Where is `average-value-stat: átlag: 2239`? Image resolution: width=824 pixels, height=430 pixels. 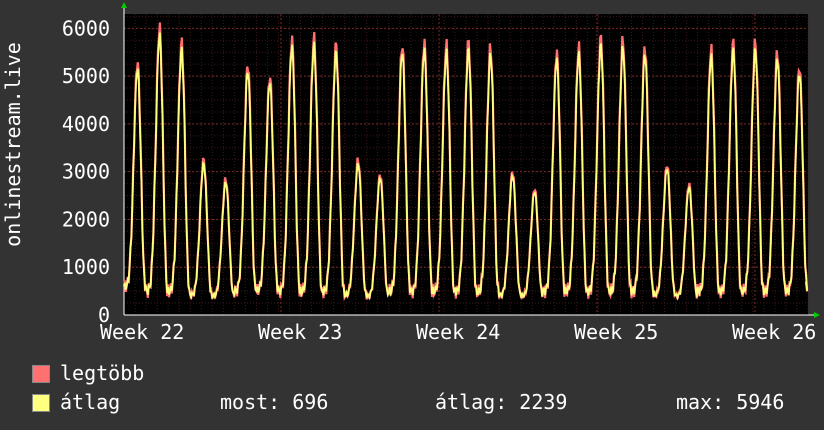
average-value-stat: átlag: 2239 is located at coordinates (501, 402).